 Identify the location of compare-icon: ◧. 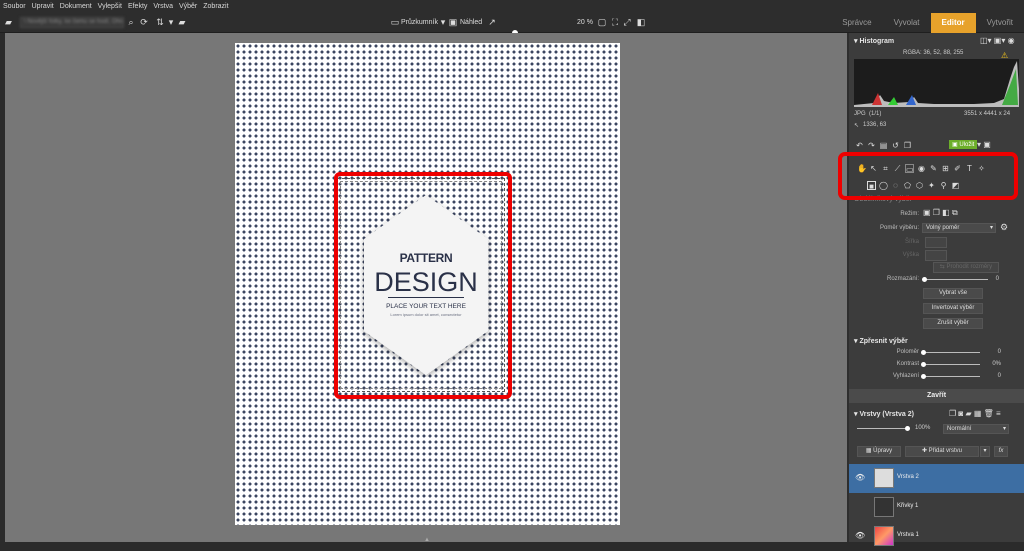
(641, 22).